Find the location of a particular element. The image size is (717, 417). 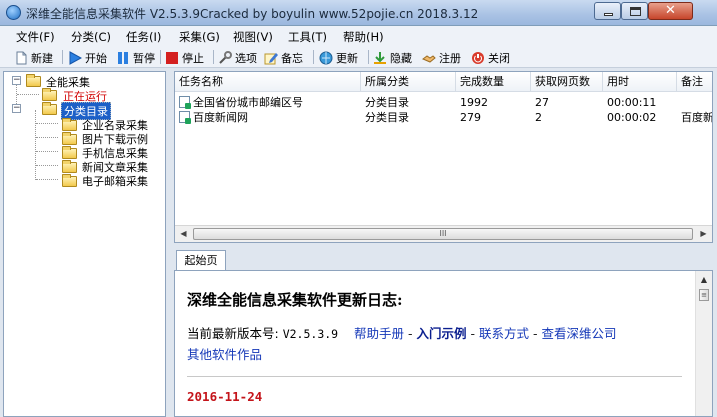

task-time-cell: 00:00:02 is located at coordinates (632, 117).